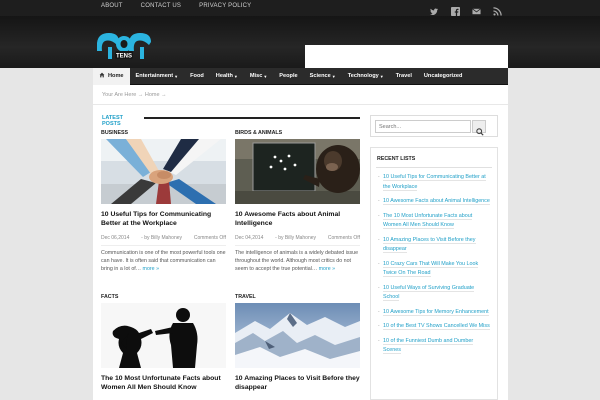 The height and width of the screenshot is (400, 600). What do you see at coordinates (396, 159) in the screenshot?
I see `widget-title: RECENT LISTS` at bounding box center [396, 159].